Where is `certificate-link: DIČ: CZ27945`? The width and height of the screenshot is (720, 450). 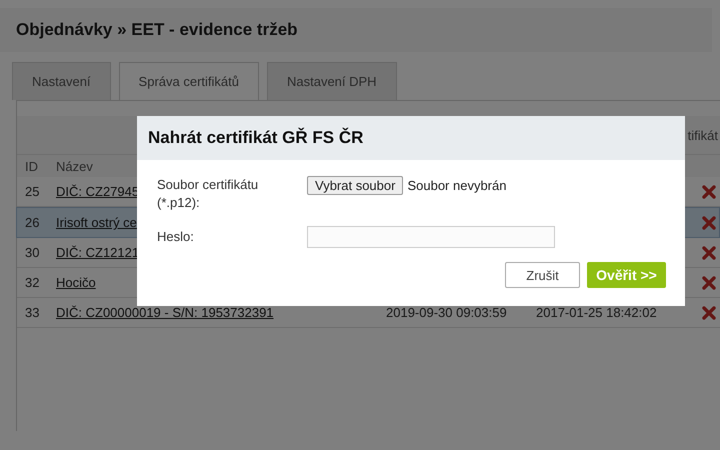
certificate-link: DIČ: CZ27945 is located at coordinates (98, 191).